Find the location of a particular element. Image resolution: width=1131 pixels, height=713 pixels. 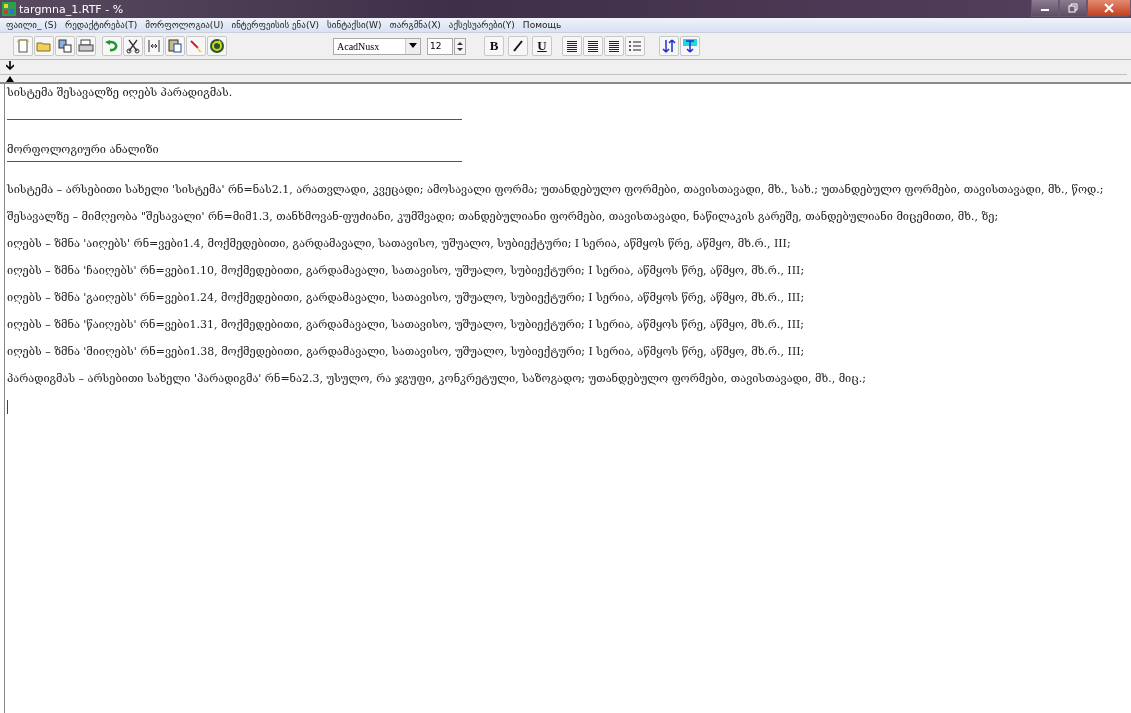

restore-icon is located at coordinates (1073, 8).